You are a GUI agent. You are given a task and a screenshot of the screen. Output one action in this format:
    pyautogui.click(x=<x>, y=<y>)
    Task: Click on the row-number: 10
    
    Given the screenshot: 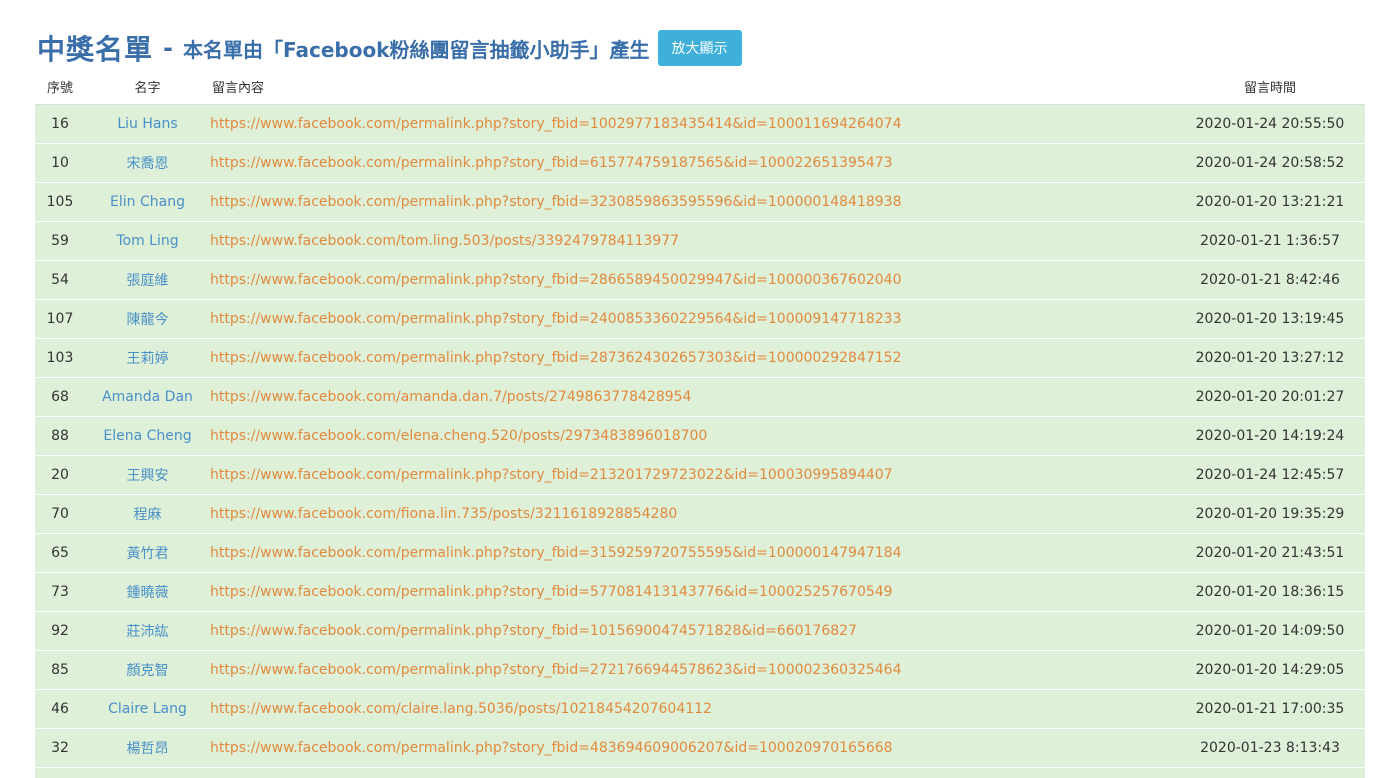 What is the action you would take?
    pyautogui.click(x=60, y=163)
    